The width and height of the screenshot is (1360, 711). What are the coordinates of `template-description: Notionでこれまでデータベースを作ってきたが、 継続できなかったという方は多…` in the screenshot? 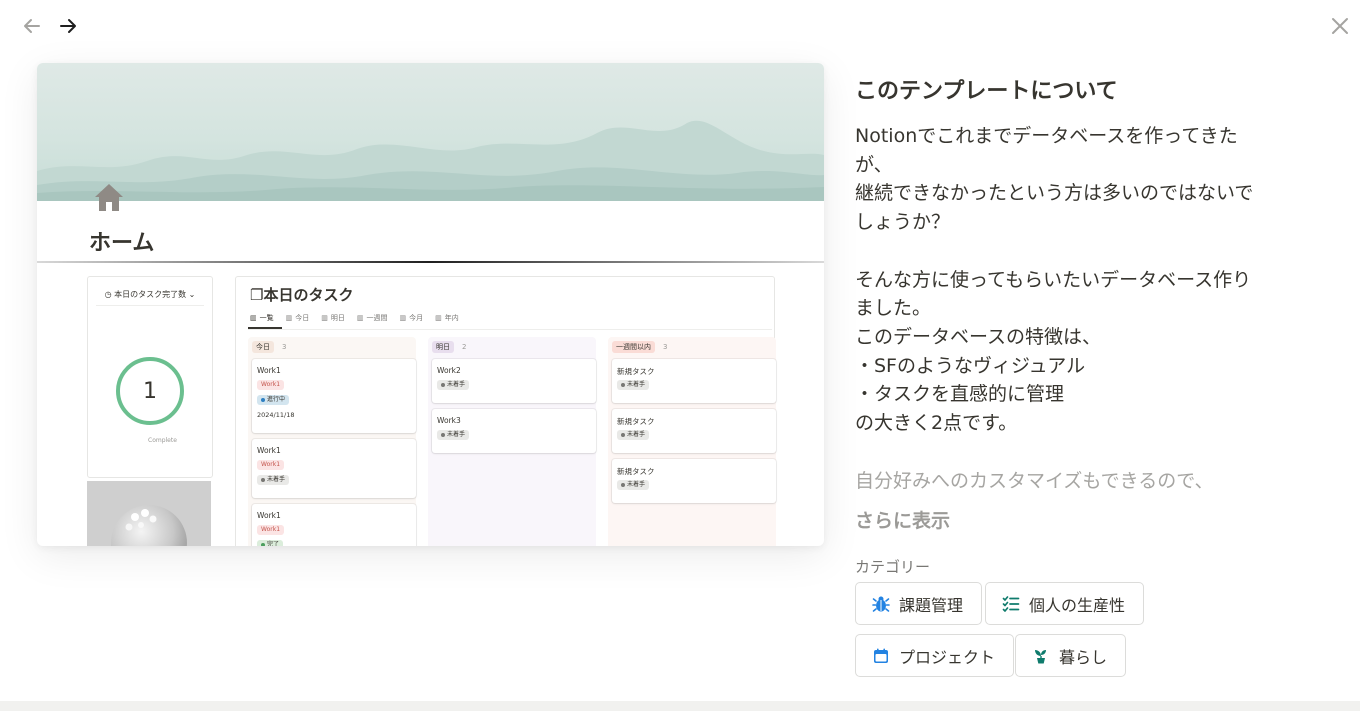 It's located at (1054, 280).